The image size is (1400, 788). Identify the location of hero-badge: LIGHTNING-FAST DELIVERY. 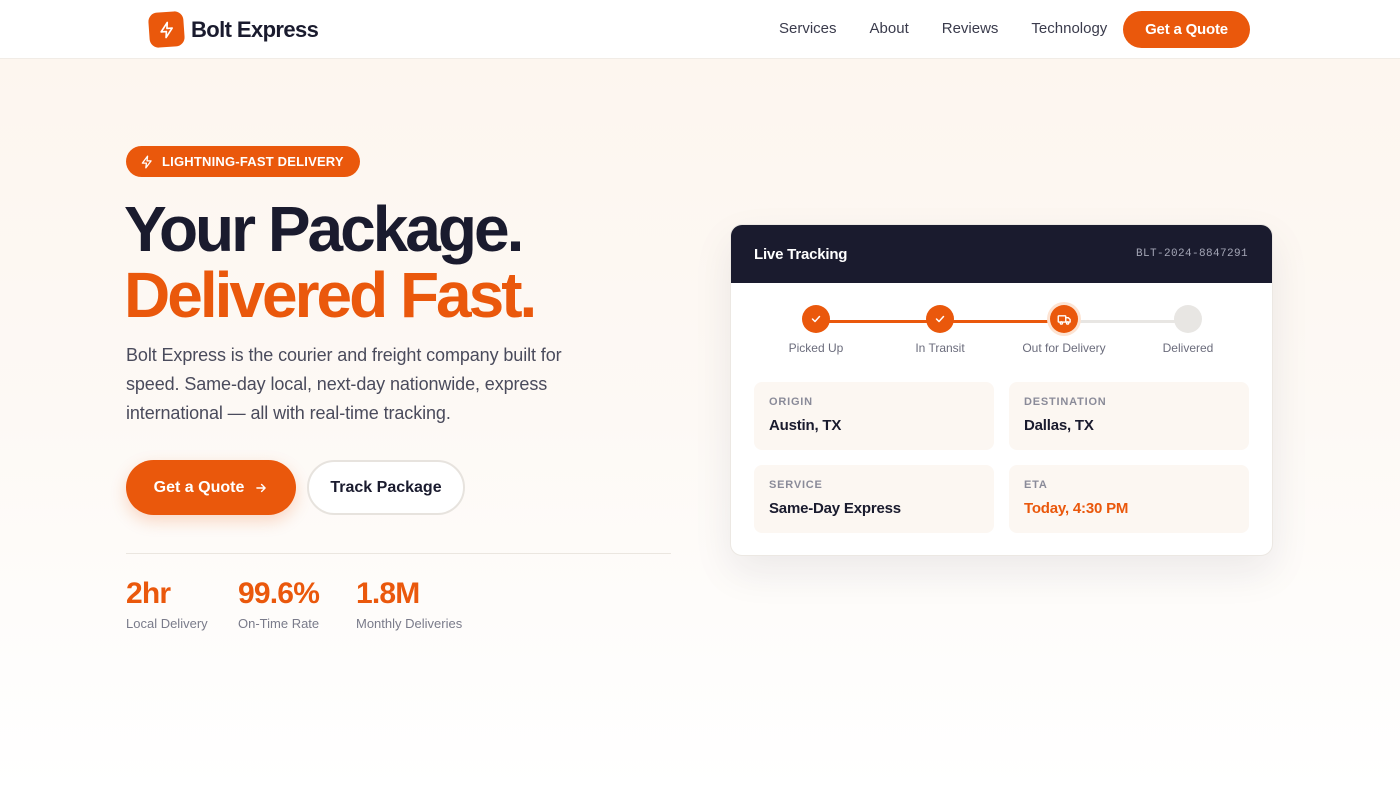
(243, 161).